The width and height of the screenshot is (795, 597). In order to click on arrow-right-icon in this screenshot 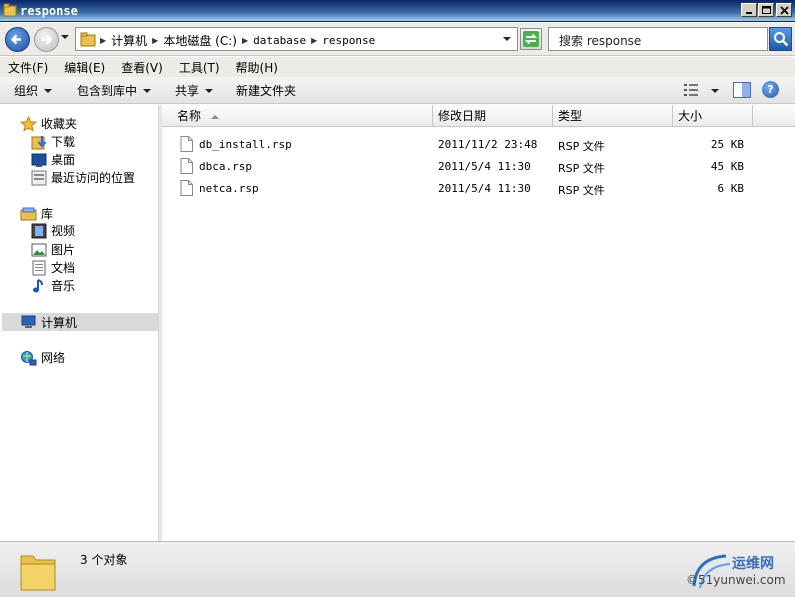, I will do `click(47, 39)`.